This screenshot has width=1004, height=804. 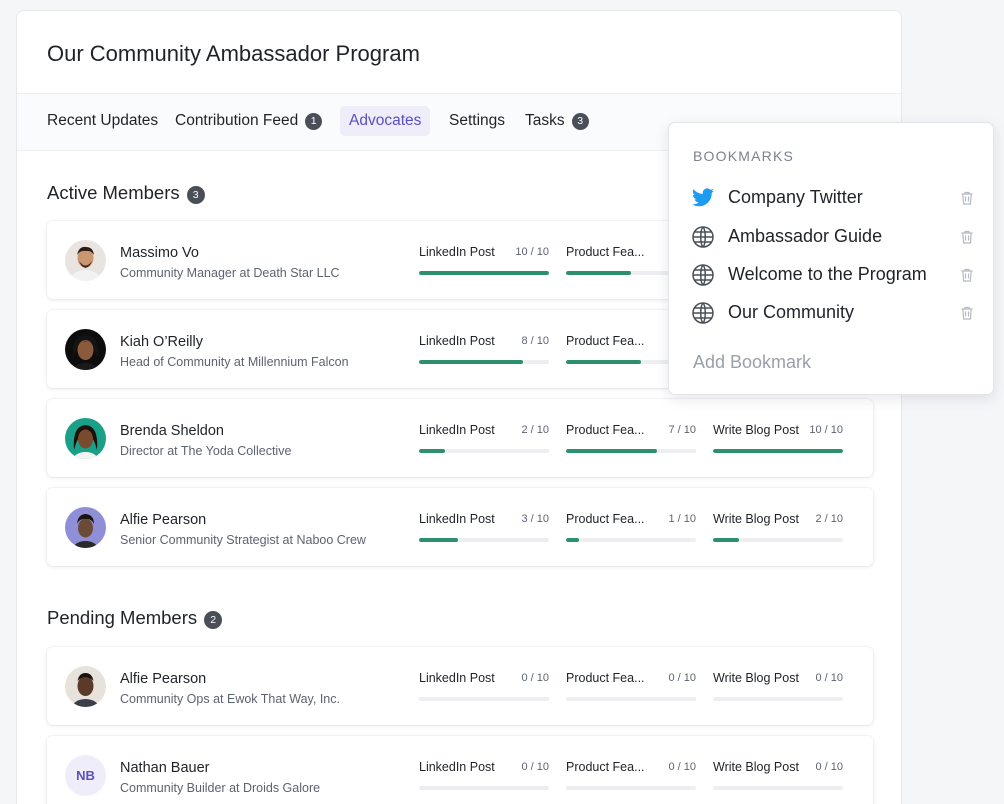 What do you see at coordinates (535, 341) in the screenshot?
I see `task-count: 8 / 10` at bounding box center [535, 341].